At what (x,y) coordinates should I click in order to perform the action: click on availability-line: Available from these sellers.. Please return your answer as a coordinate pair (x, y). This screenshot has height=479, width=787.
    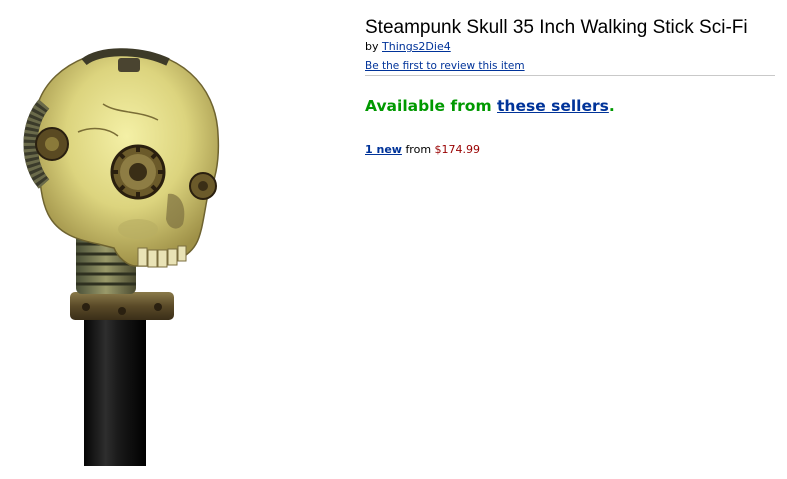
    Looking at the image, I should click on (571, 106).